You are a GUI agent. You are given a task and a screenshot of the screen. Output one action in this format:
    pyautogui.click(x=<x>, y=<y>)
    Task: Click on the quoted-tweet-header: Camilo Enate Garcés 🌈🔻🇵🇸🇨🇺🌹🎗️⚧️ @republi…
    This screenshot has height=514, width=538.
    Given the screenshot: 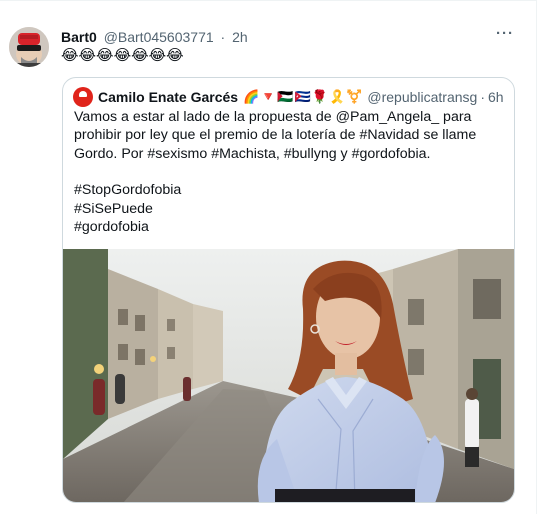 What is the action you would take?
    pyautogui.click(x=288, y=97)
    